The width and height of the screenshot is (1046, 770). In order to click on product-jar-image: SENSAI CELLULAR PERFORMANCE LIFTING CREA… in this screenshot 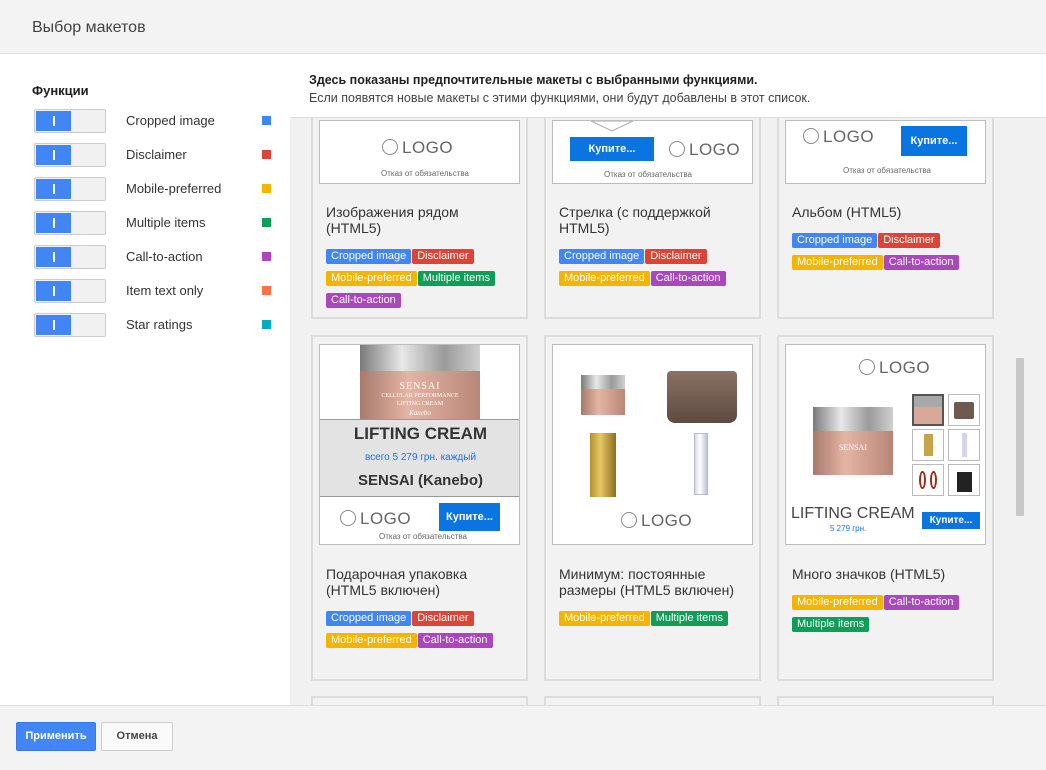, I will do `click(420, 382)`.